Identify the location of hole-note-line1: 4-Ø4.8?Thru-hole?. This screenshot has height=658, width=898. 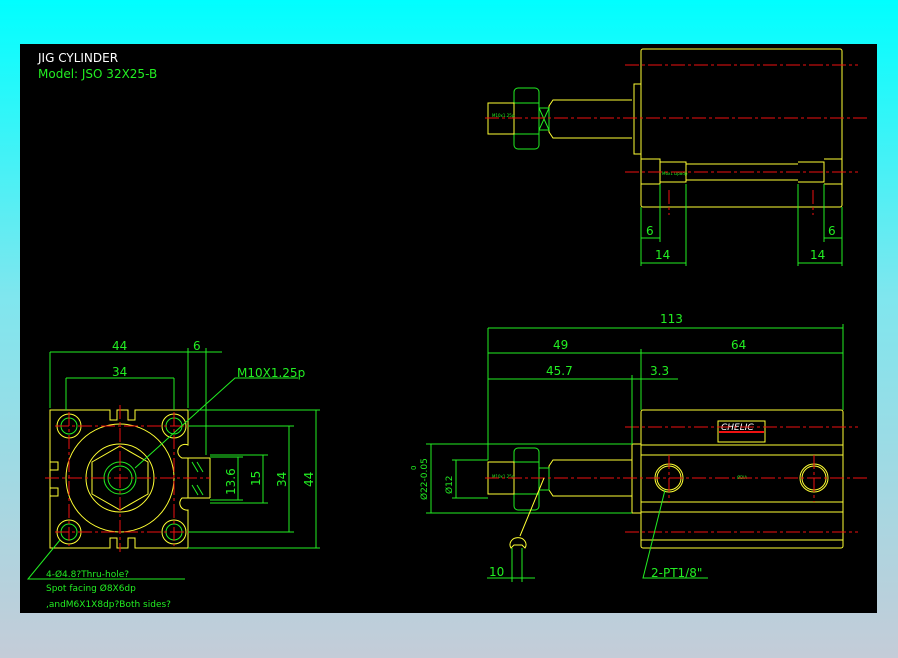
(87, 574).